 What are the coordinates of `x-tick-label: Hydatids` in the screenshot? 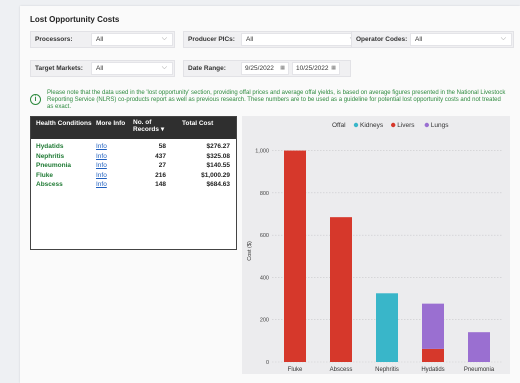 It's located at (432, 370).